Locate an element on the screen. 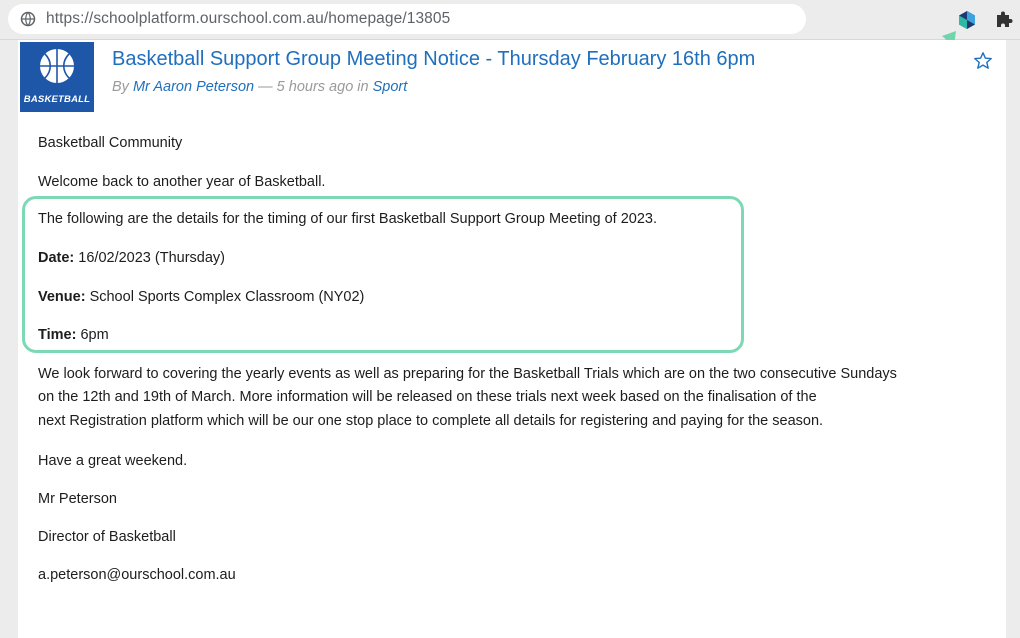 This screenshot has width=1020, height=638. basketball-logo: BASKETBALL is located at coordinates (57, 77).